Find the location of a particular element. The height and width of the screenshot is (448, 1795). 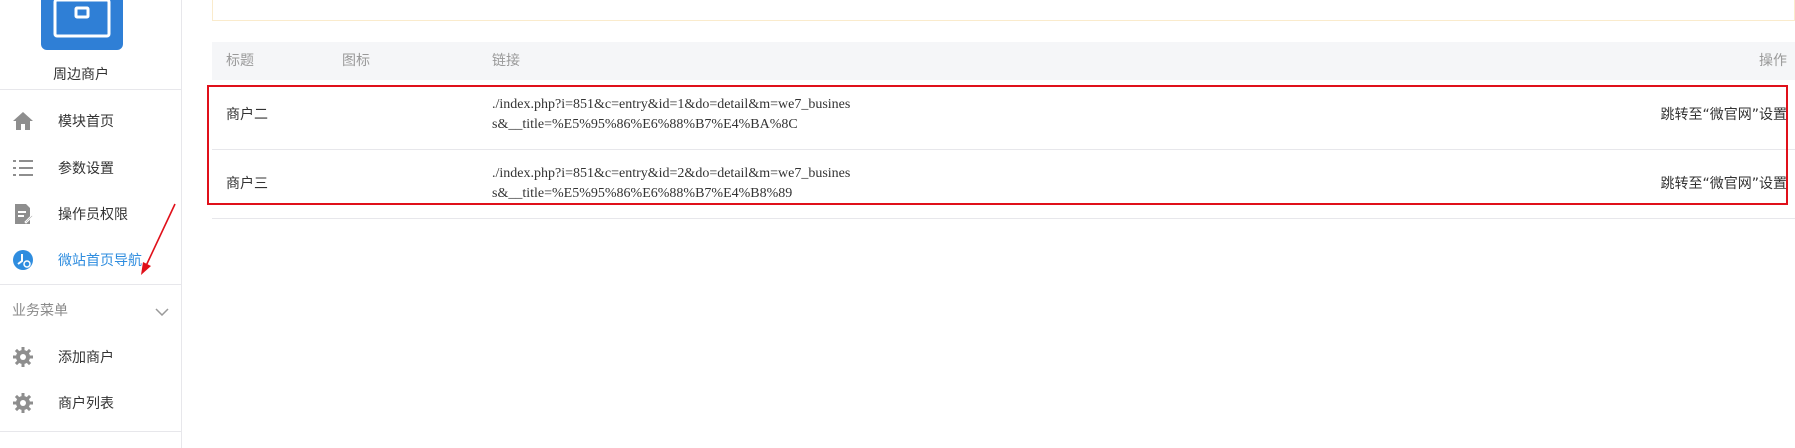

menu-group-business: 业务菜单 is located at coordinates (90, 310).